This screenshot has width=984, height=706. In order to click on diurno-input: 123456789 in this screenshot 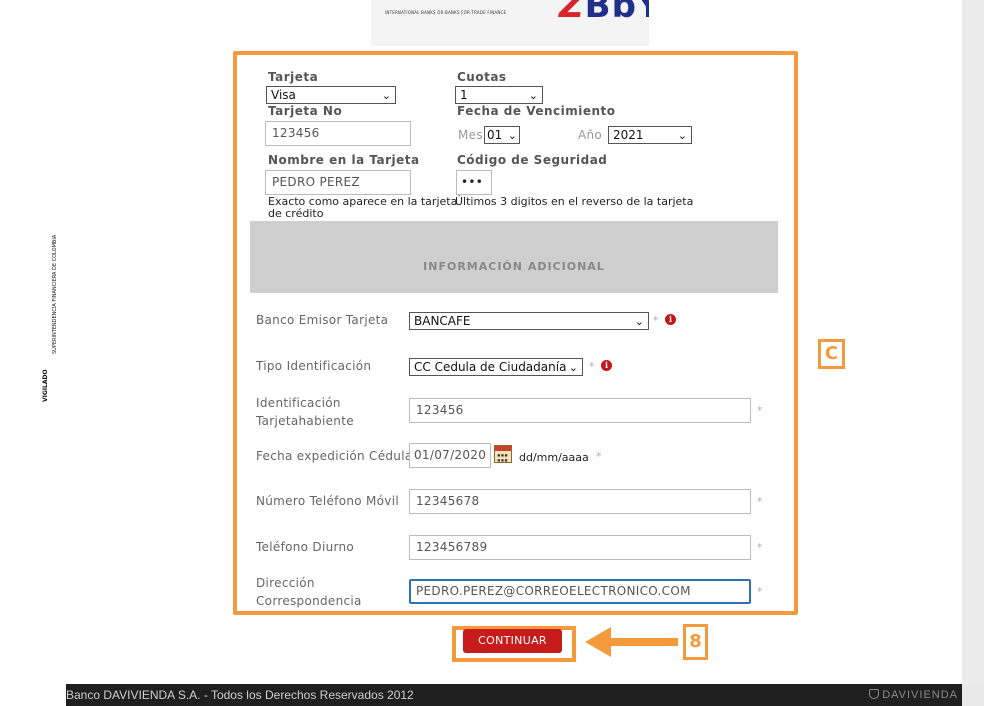, I will do `click(580, 547)`.